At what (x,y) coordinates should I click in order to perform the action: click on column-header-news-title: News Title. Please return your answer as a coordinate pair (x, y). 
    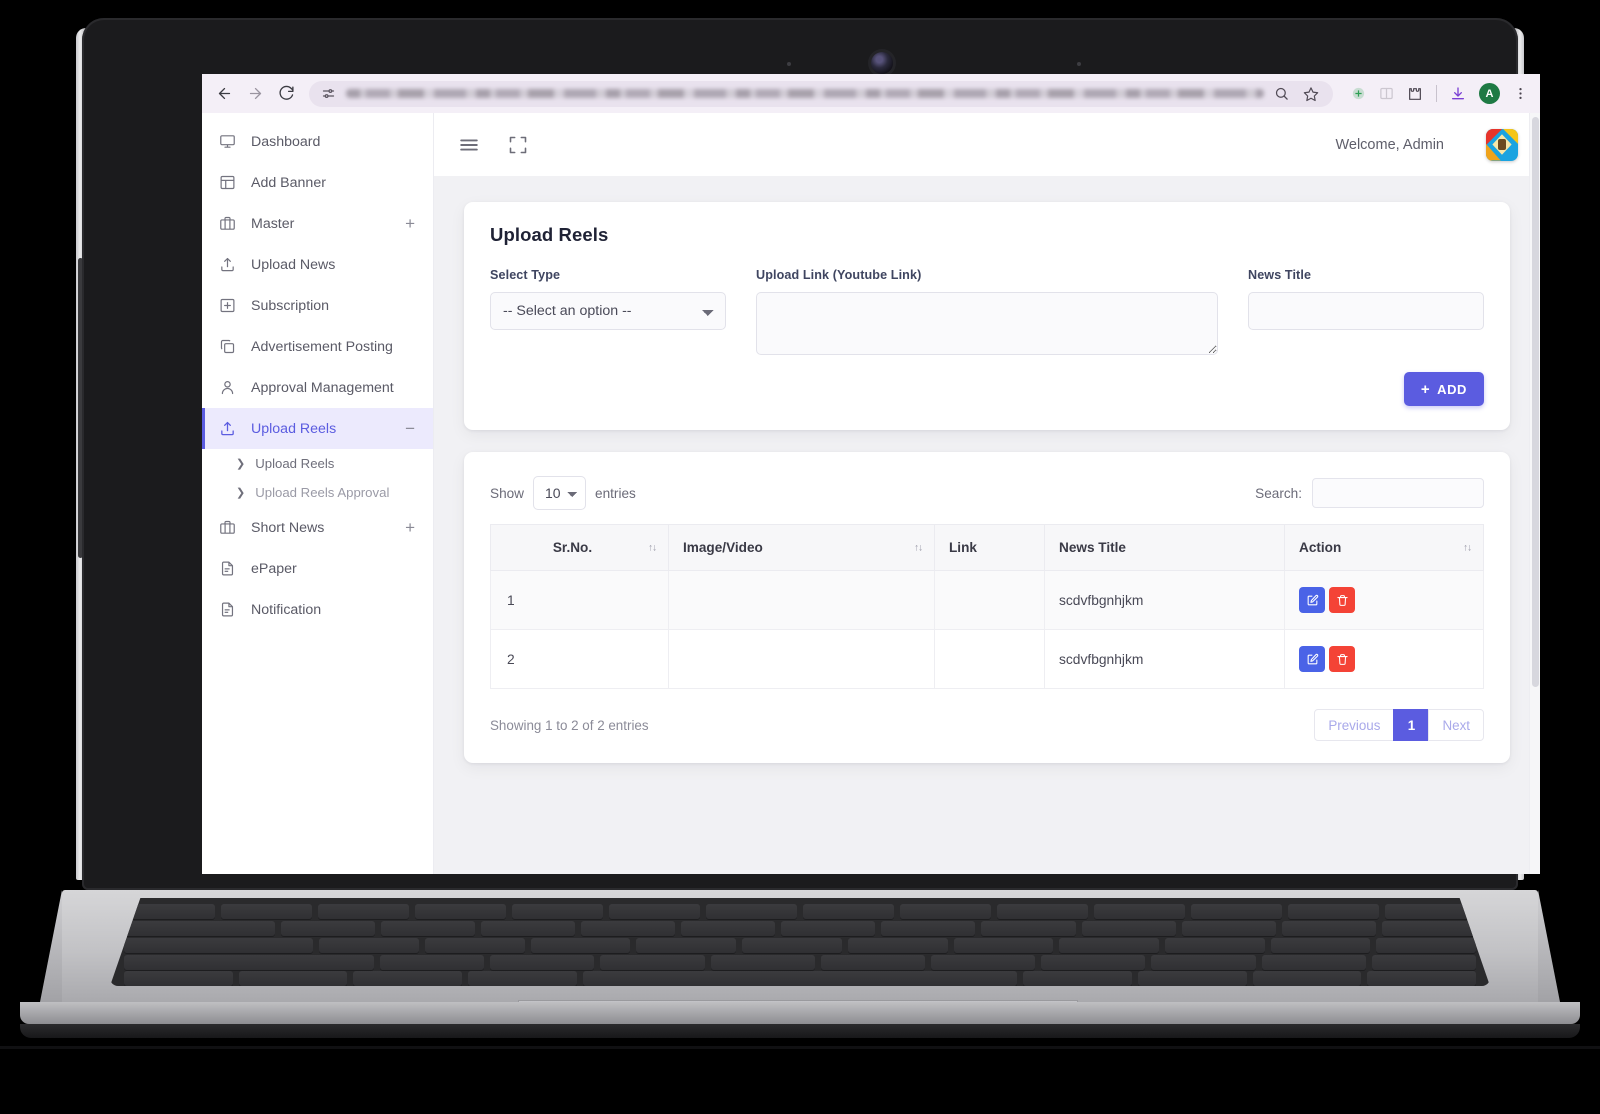
    Looking at the image, I should click on (1164, 547).